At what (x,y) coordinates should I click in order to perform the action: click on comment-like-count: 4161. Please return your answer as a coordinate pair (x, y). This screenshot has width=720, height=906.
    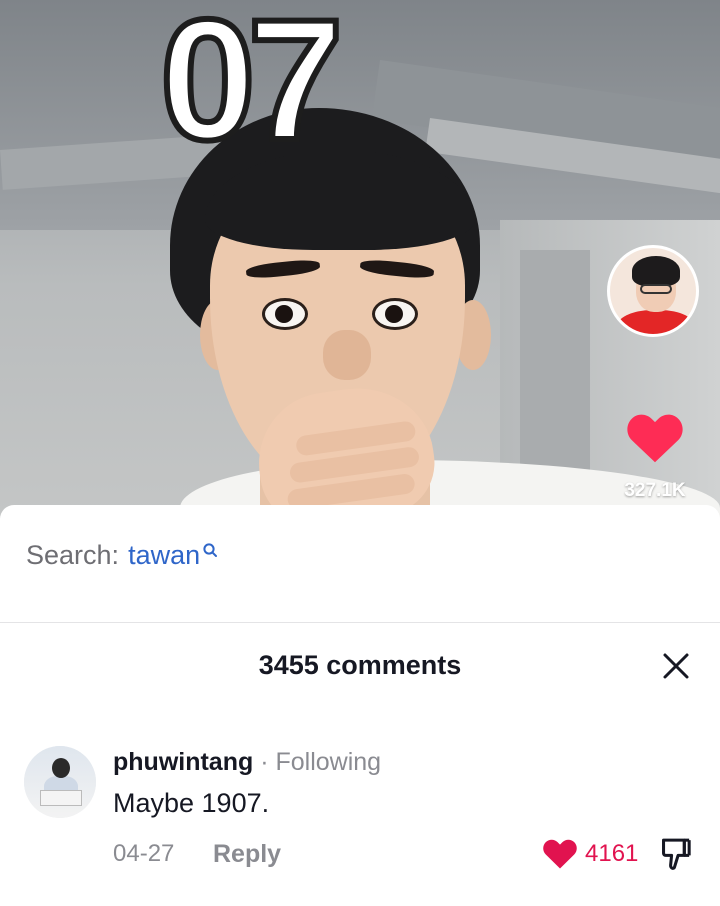
    Looking at the image, I should click on (612, 853).